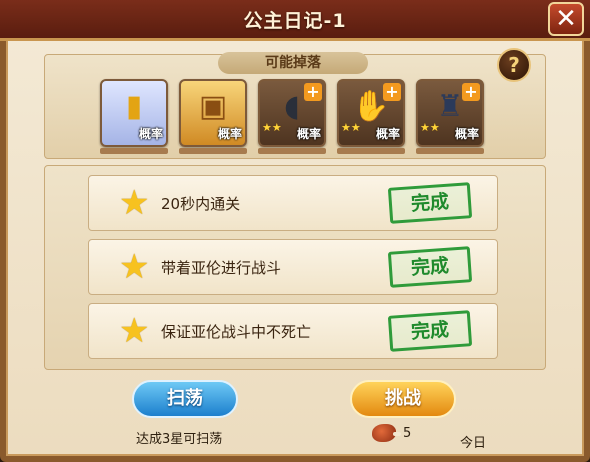 This screenshot has width=590, height=462. Describe the element at coordinates (566, 19) in the screenshot. I see `close-button: ✕` at that location.